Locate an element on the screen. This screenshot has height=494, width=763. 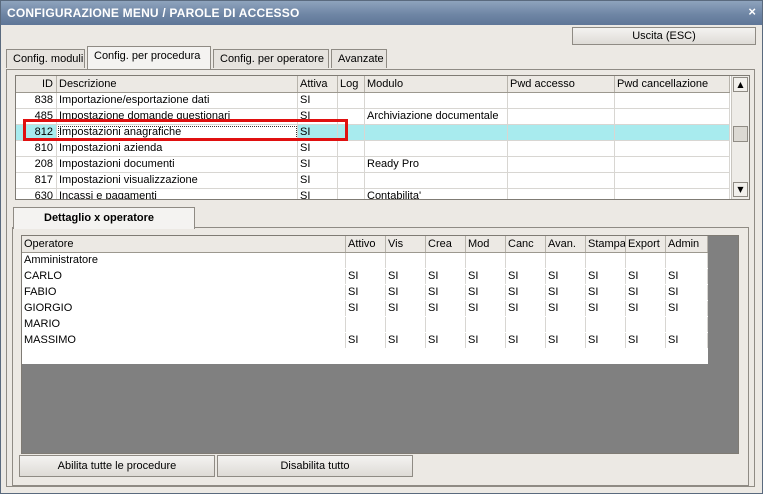
procedure-row: 817 Impostazioni visualizzazione SI is located at coordinates (373, 181).